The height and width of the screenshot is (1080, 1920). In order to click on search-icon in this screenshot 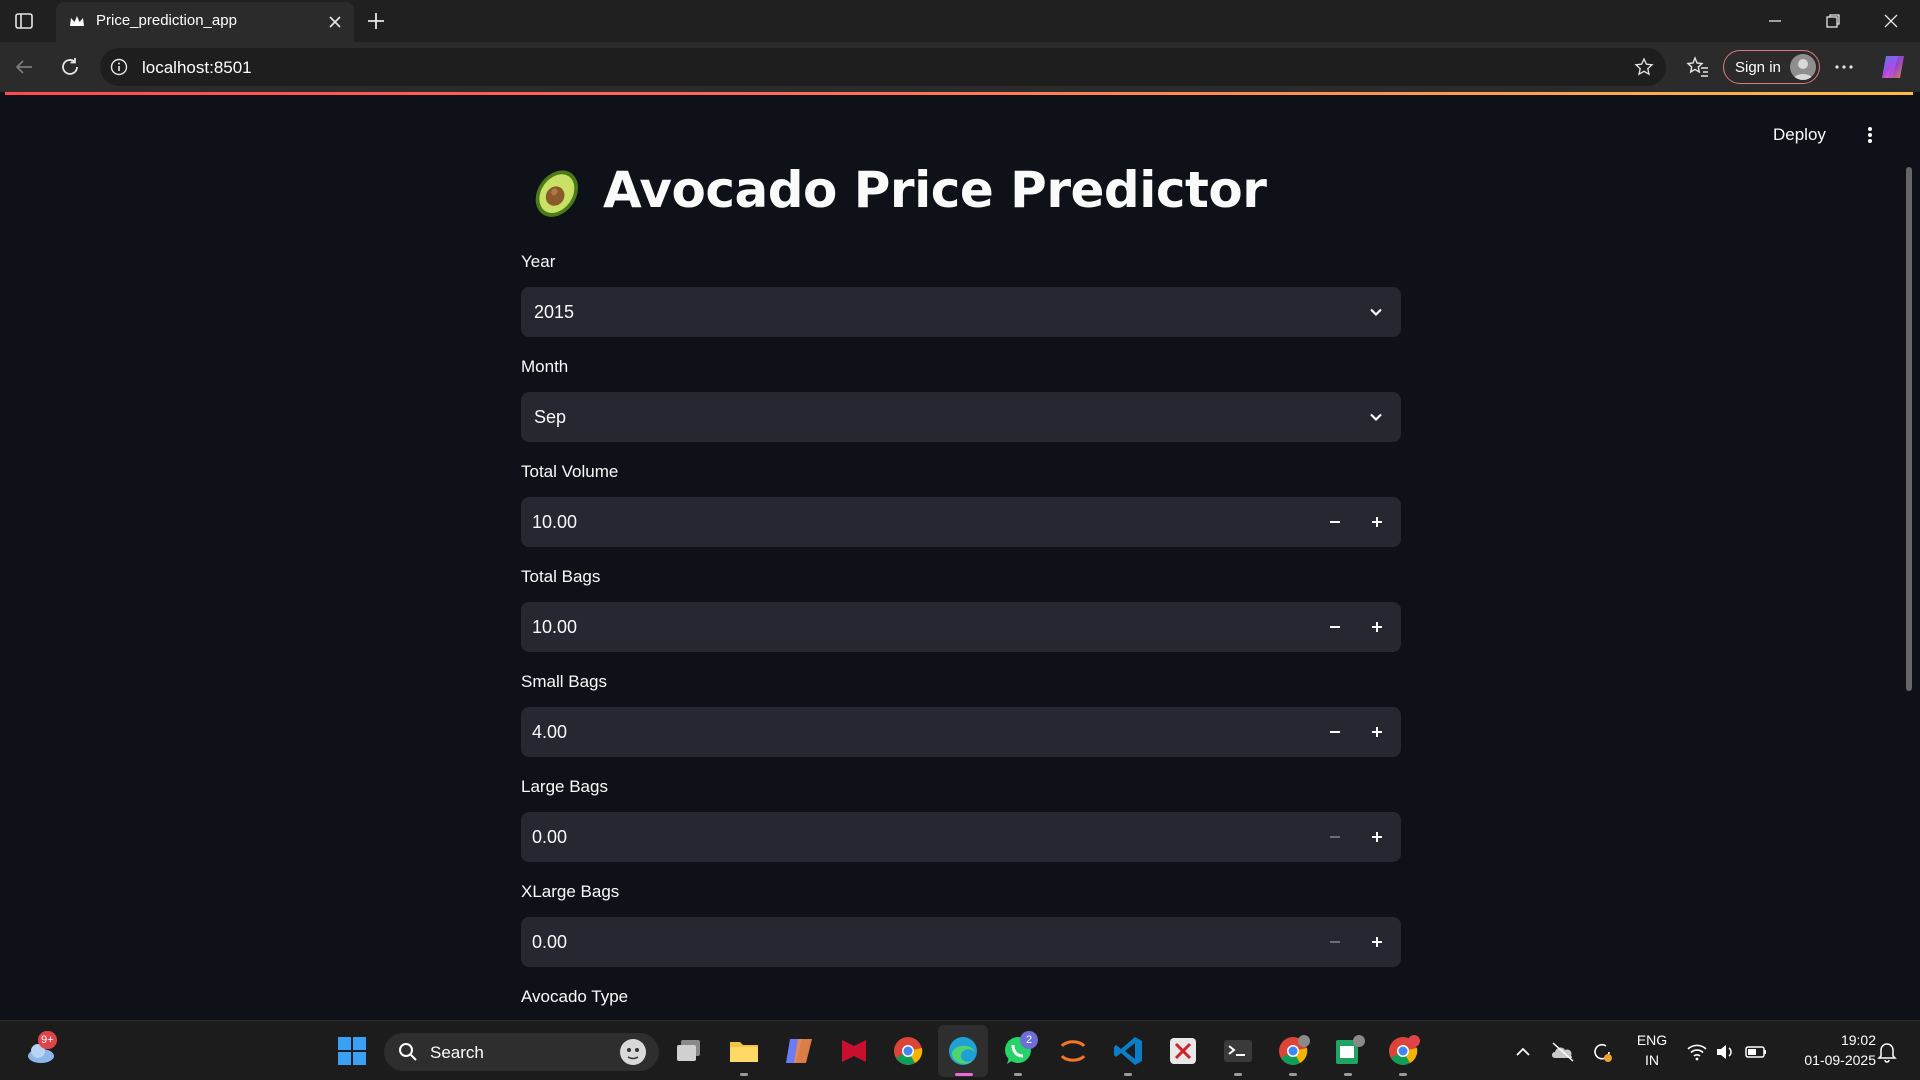, I will do `click(408, 1052)`.